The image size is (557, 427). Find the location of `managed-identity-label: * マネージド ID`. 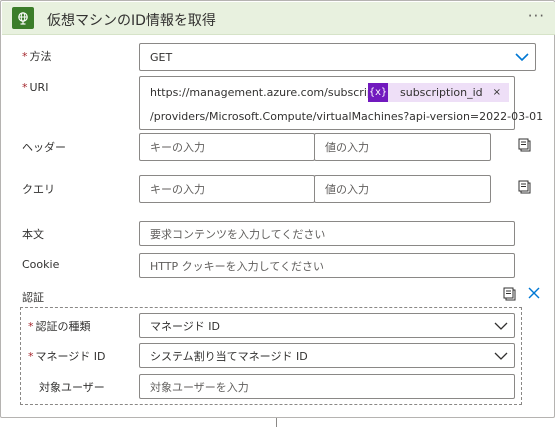

managed-identity-label: * マネージド ID is located at coordinates (67, 356).